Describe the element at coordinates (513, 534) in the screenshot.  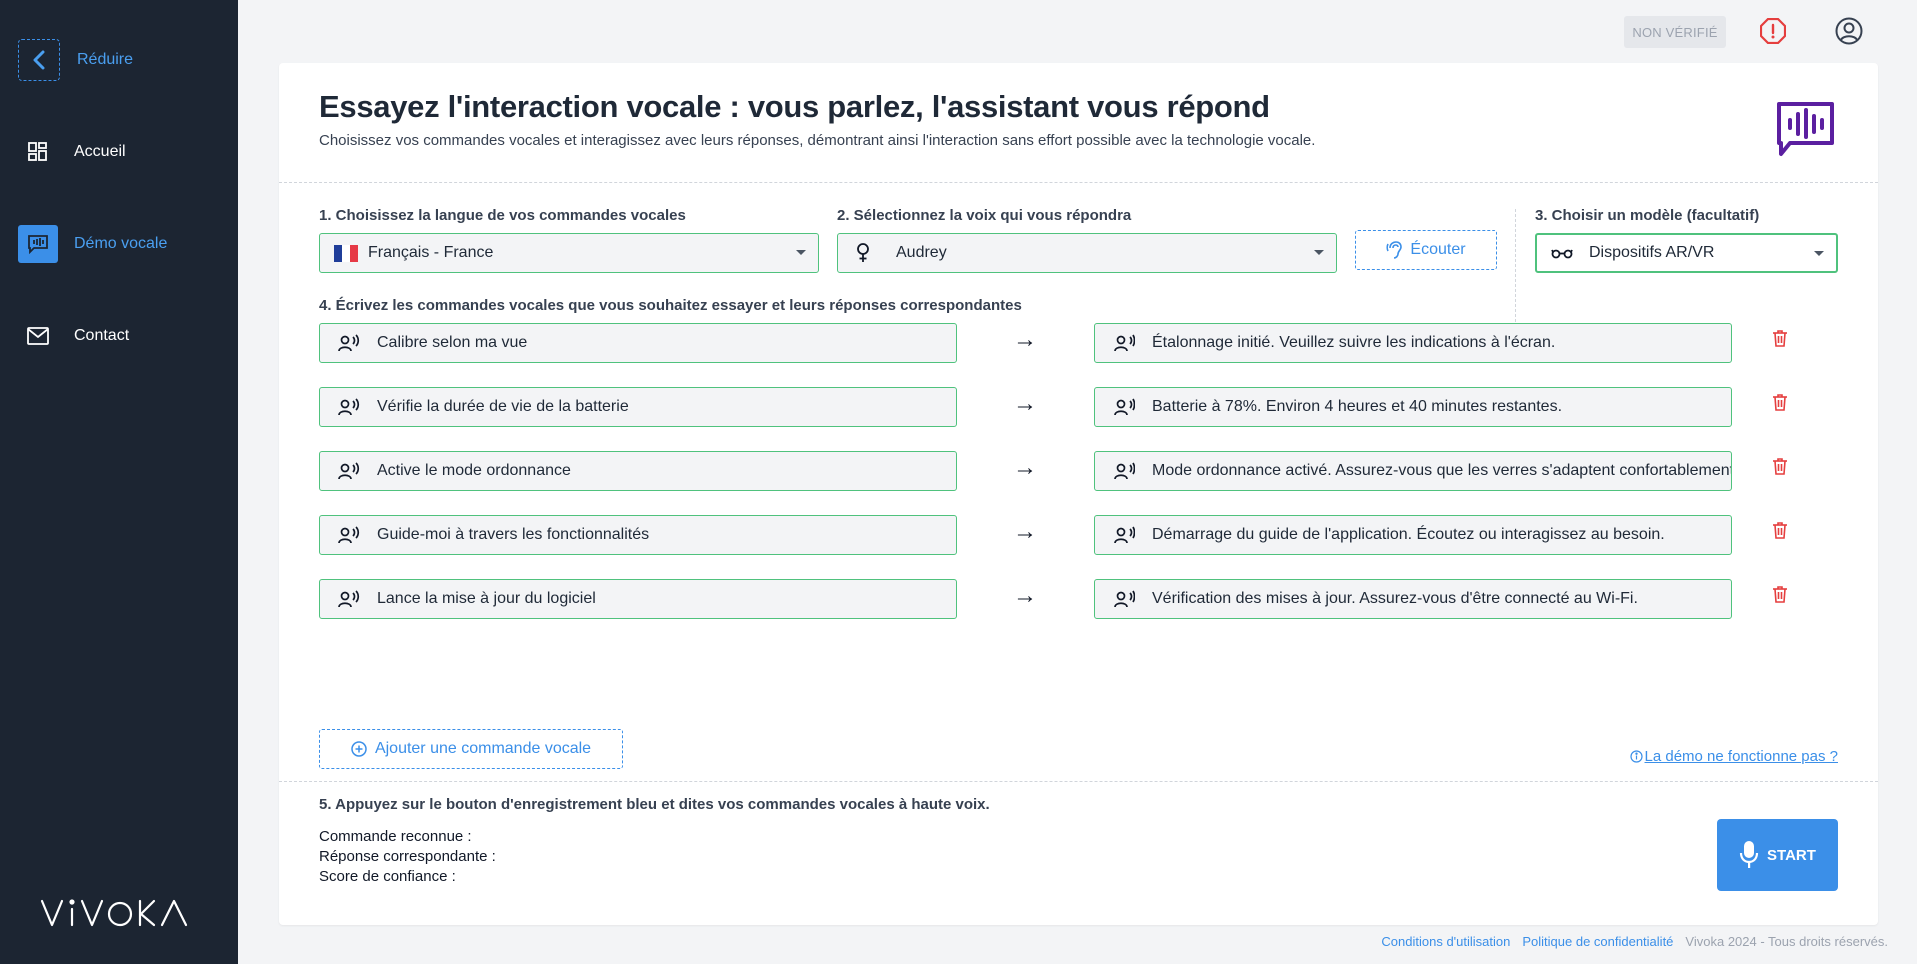
I see `command-text: Guide-moi à travers les fonctionnalités` at that location.